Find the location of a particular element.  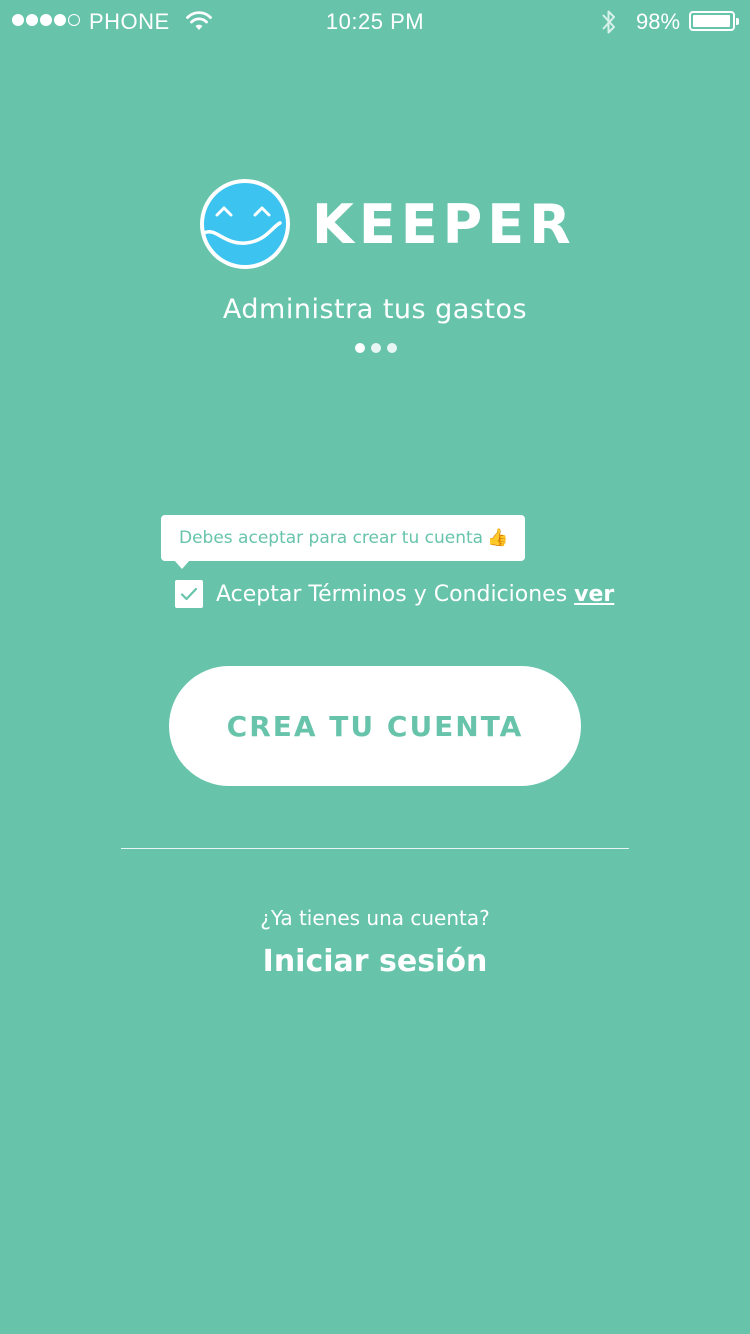

brand-name: KEEPER is located at coordinates (444, 224).